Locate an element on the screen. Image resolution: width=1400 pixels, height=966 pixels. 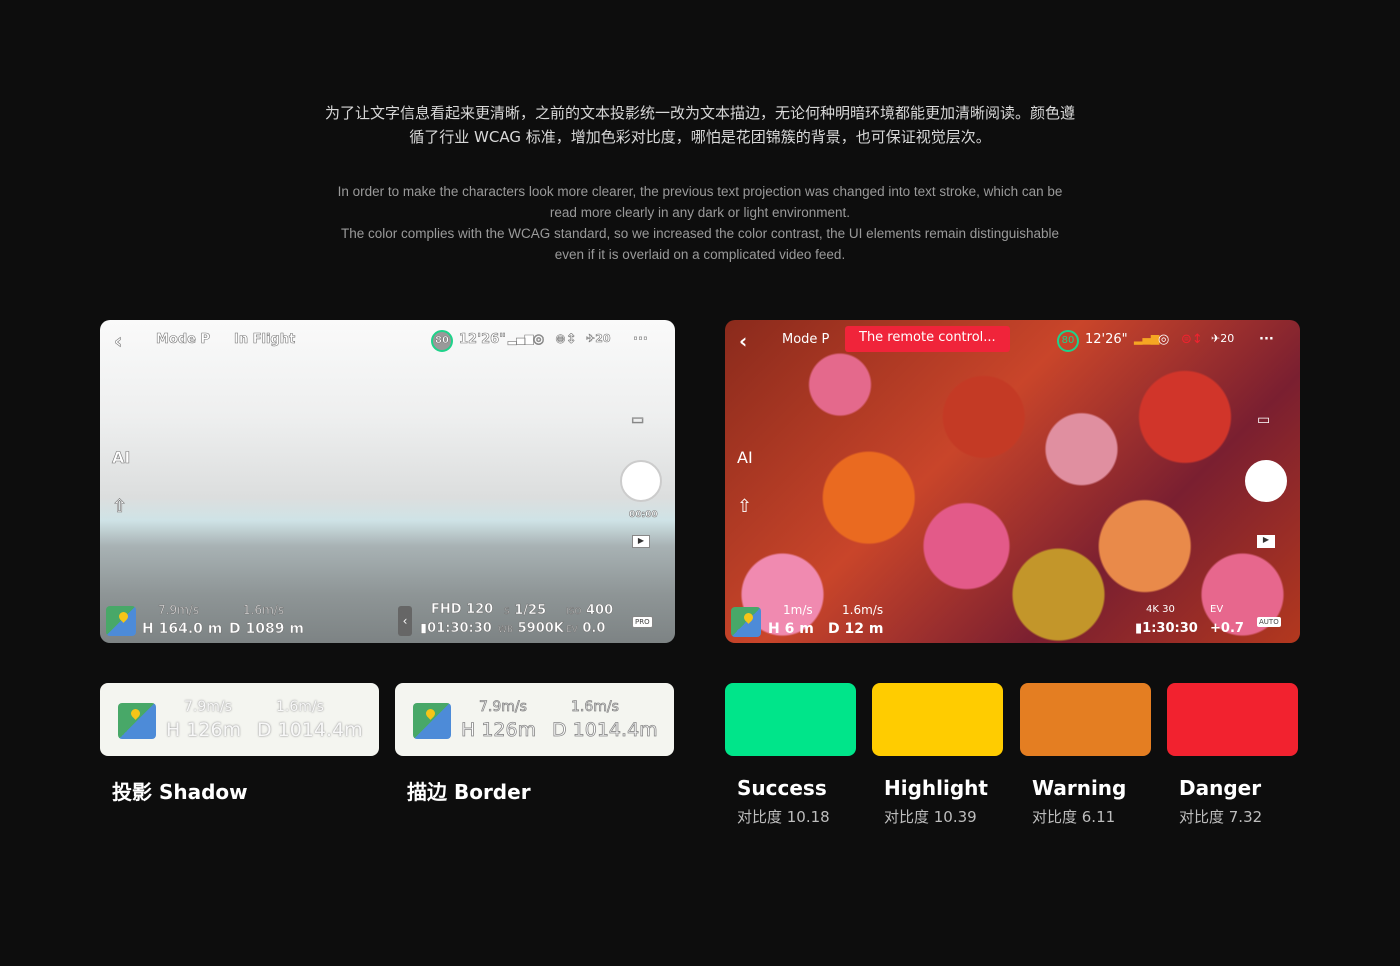
highlight-swatch is located at coordinates (937, 719).